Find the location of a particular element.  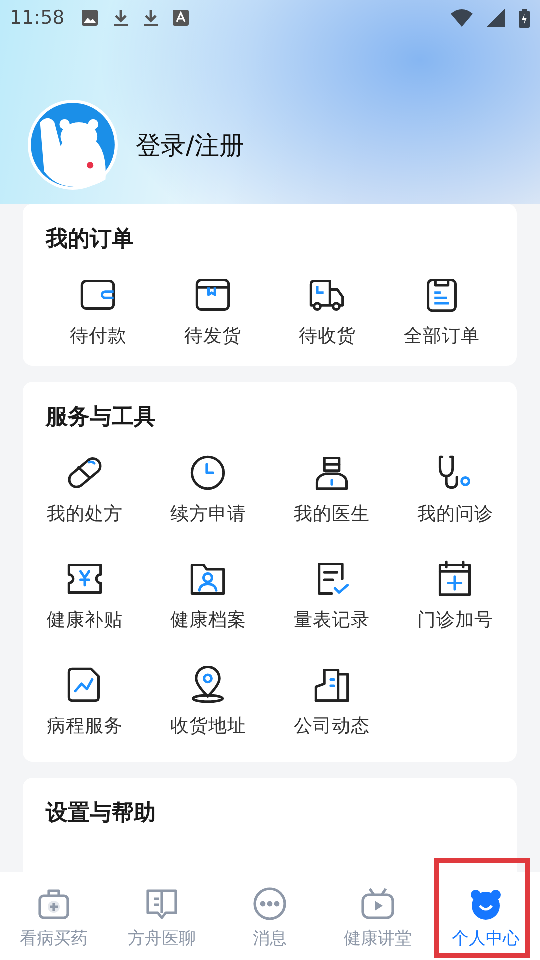

service-label: 公司动态 is located at coordinates (332, 726).